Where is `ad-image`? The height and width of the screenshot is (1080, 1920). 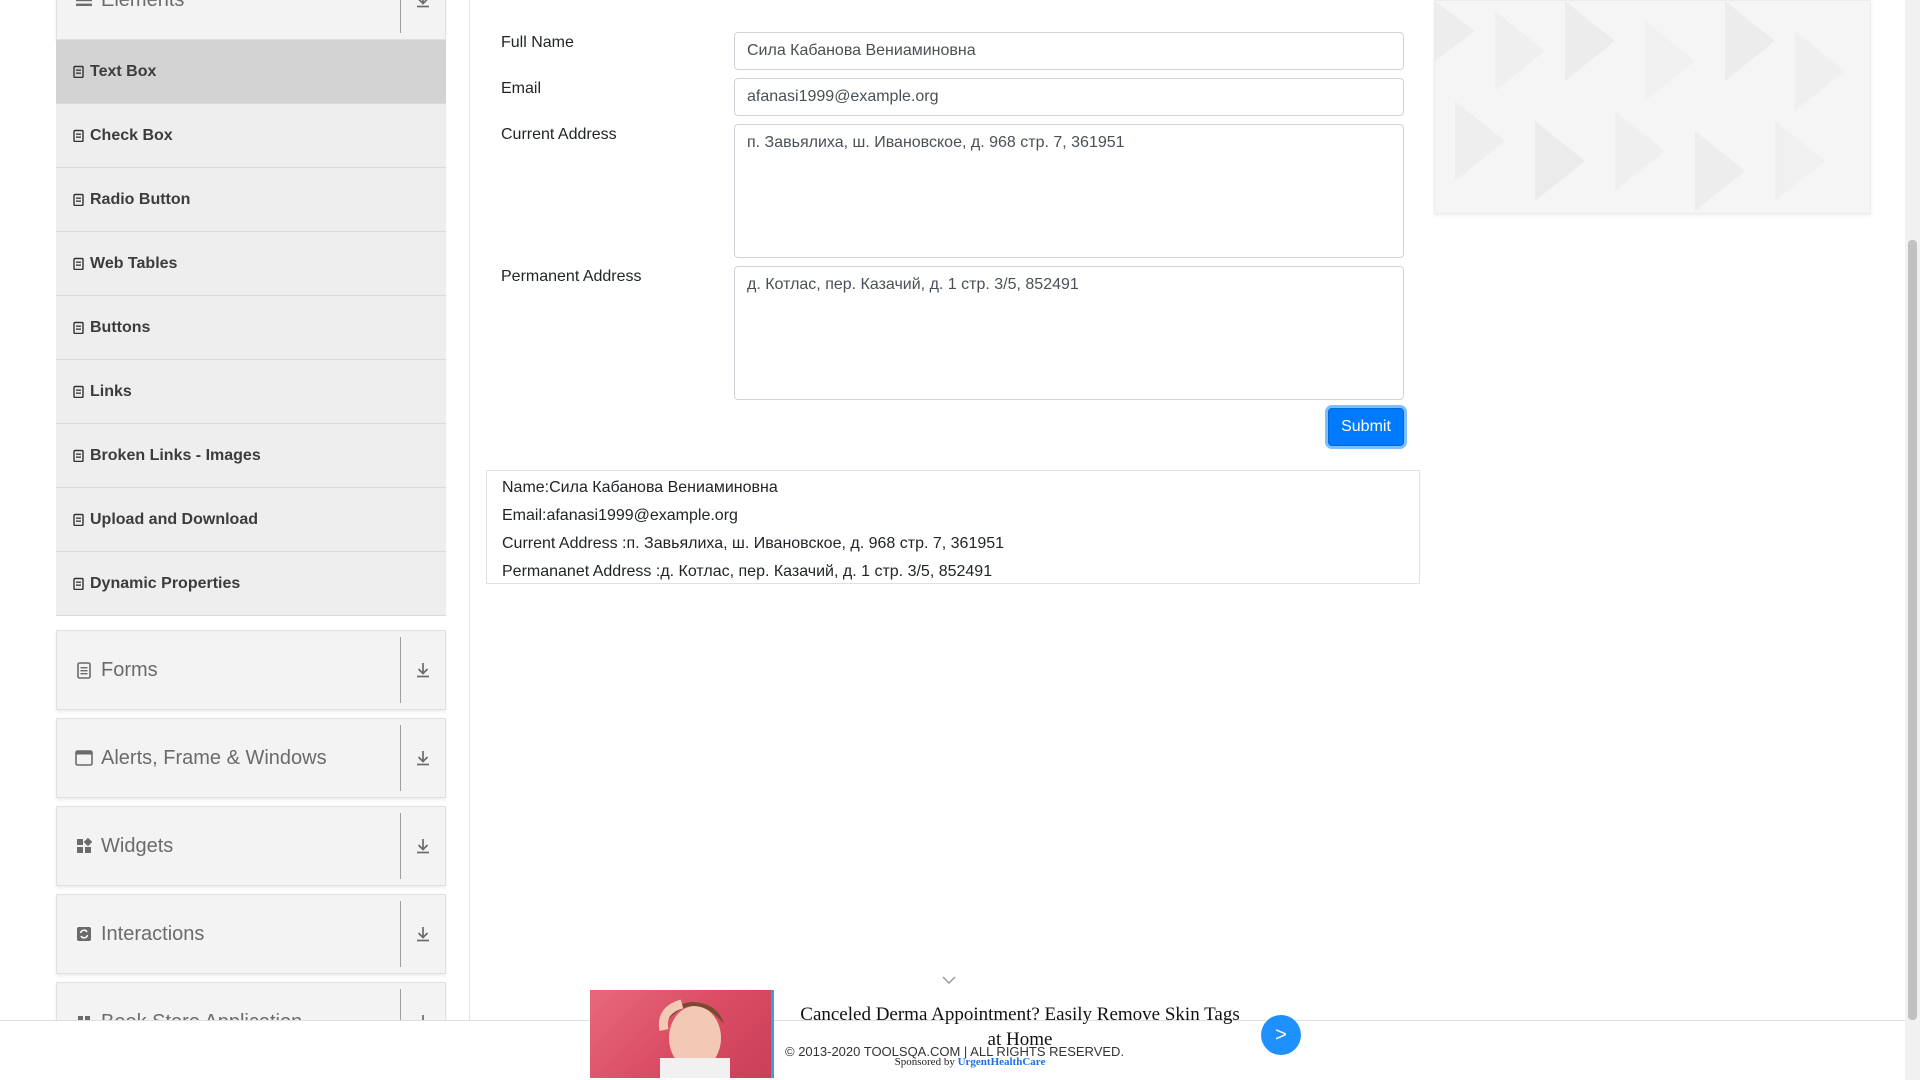
ad-image is located at coordinates (682, 1034).